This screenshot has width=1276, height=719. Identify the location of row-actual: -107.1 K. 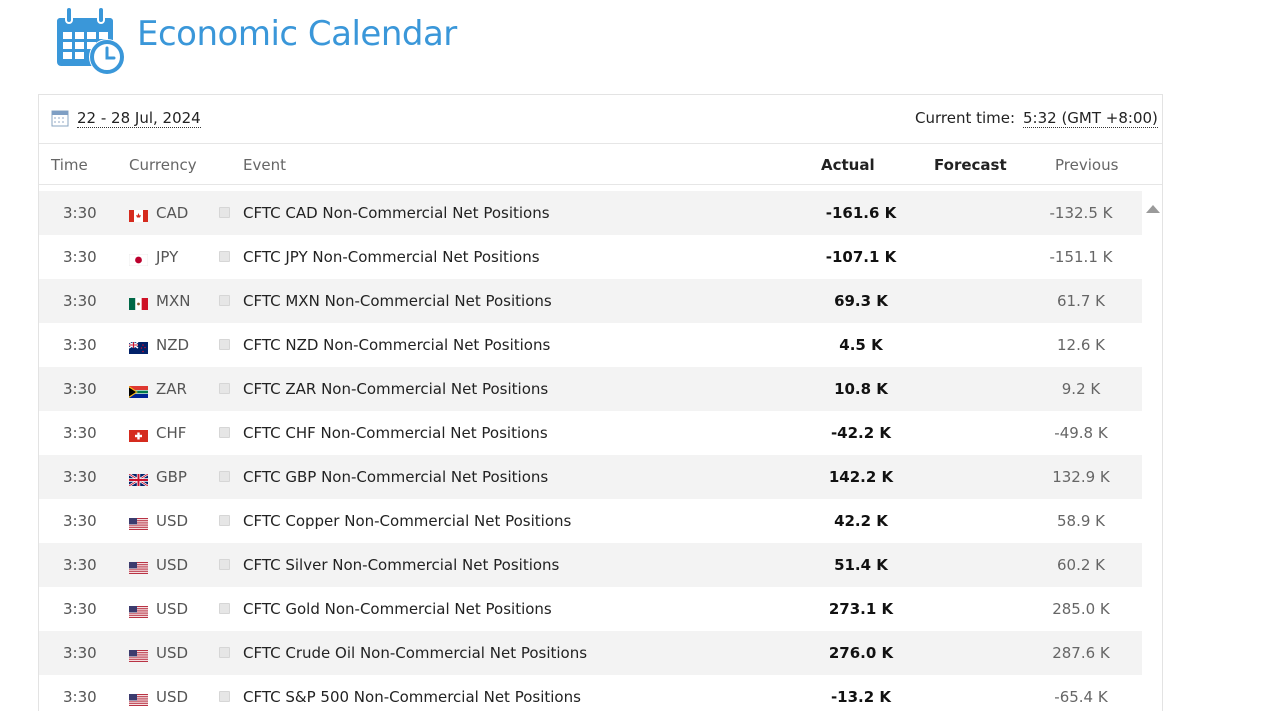
(861, 257).